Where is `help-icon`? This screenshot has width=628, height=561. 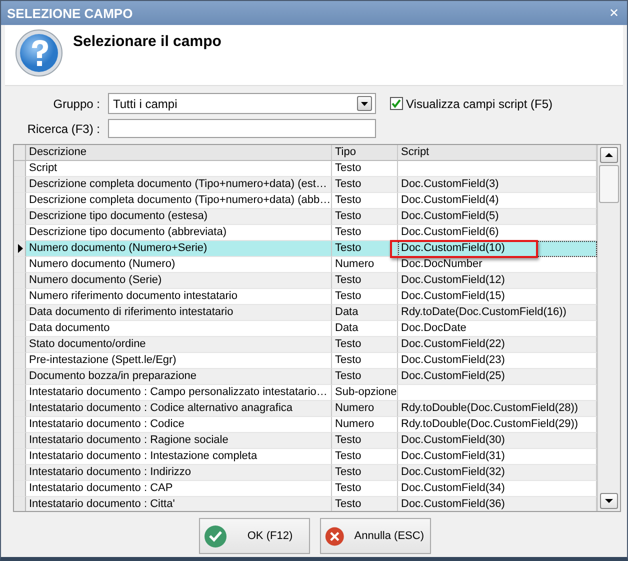 help-icon is located at coordinates (39, 53).